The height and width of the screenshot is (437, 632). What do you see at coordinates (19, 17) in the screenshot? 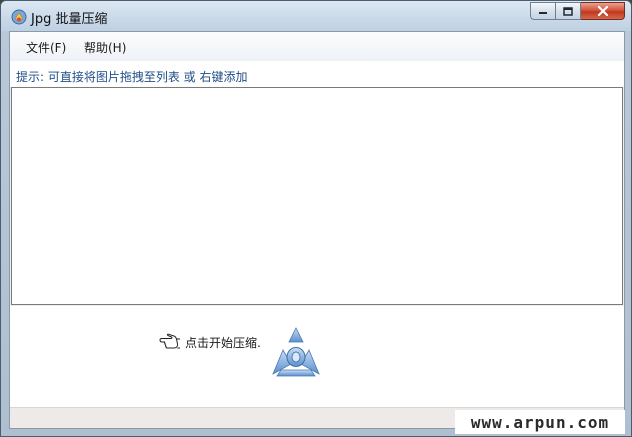
I see `app-icon` at bounding box center [19, 17].